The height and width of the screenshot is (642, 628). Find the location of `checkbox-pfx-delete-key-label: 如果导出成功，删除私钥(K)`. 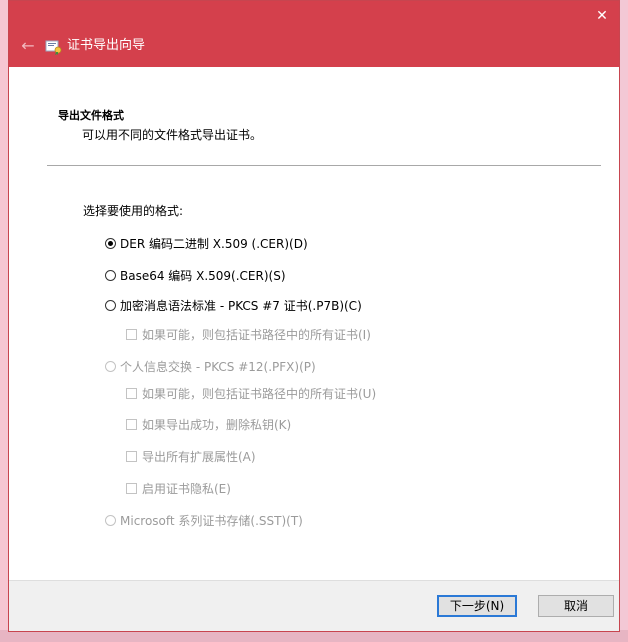

checkbox-pfx-delete-key-label: 如果导出成功，删除私钥(K) is located at coordinates (217, 425).